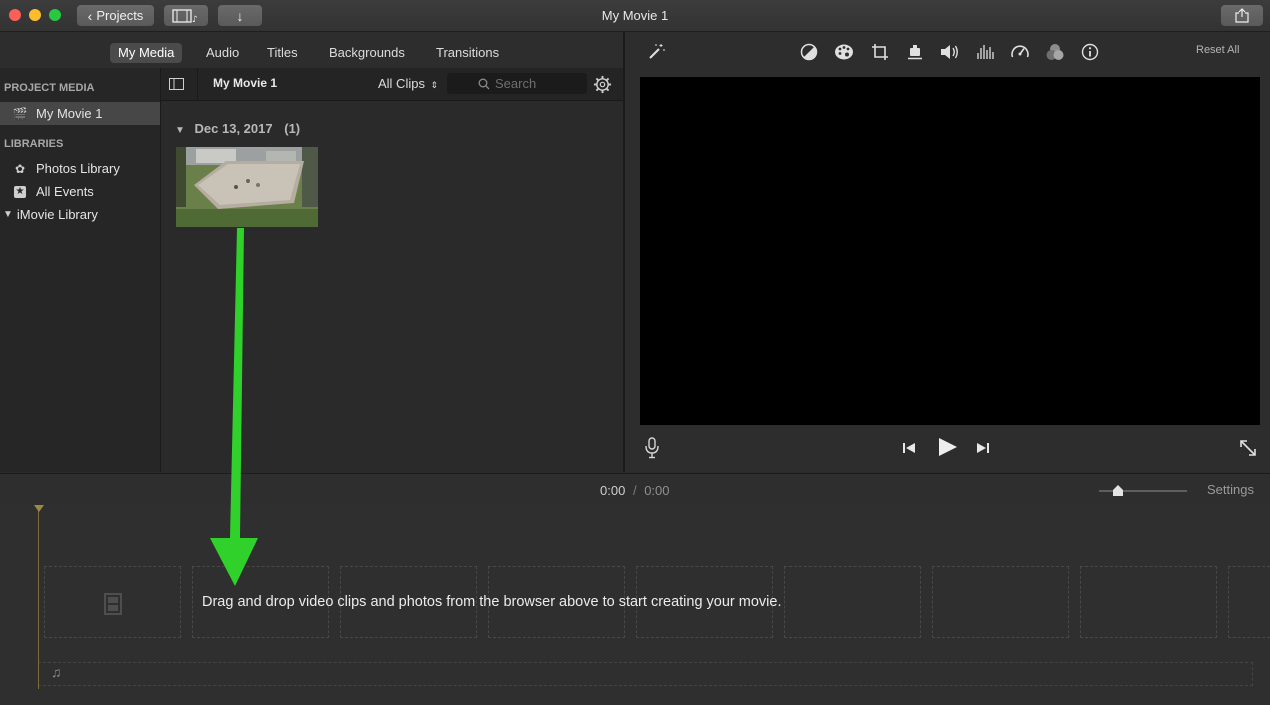  I want to click on tab-transitions: Transitions, so click(467, 53).